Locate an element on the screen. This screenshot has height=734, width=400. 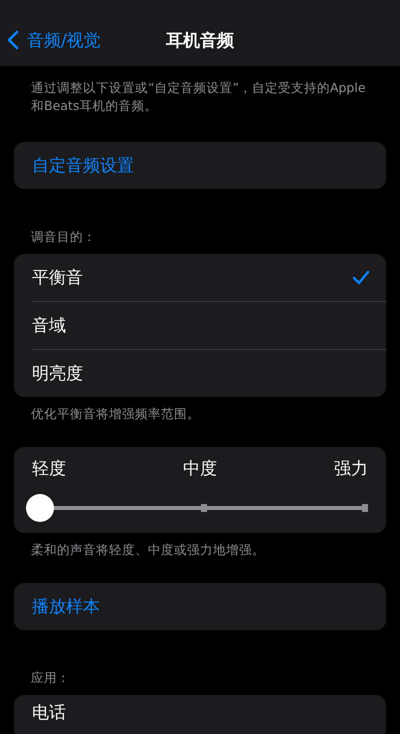
slider-thumb is located at coordinates (40, 508).